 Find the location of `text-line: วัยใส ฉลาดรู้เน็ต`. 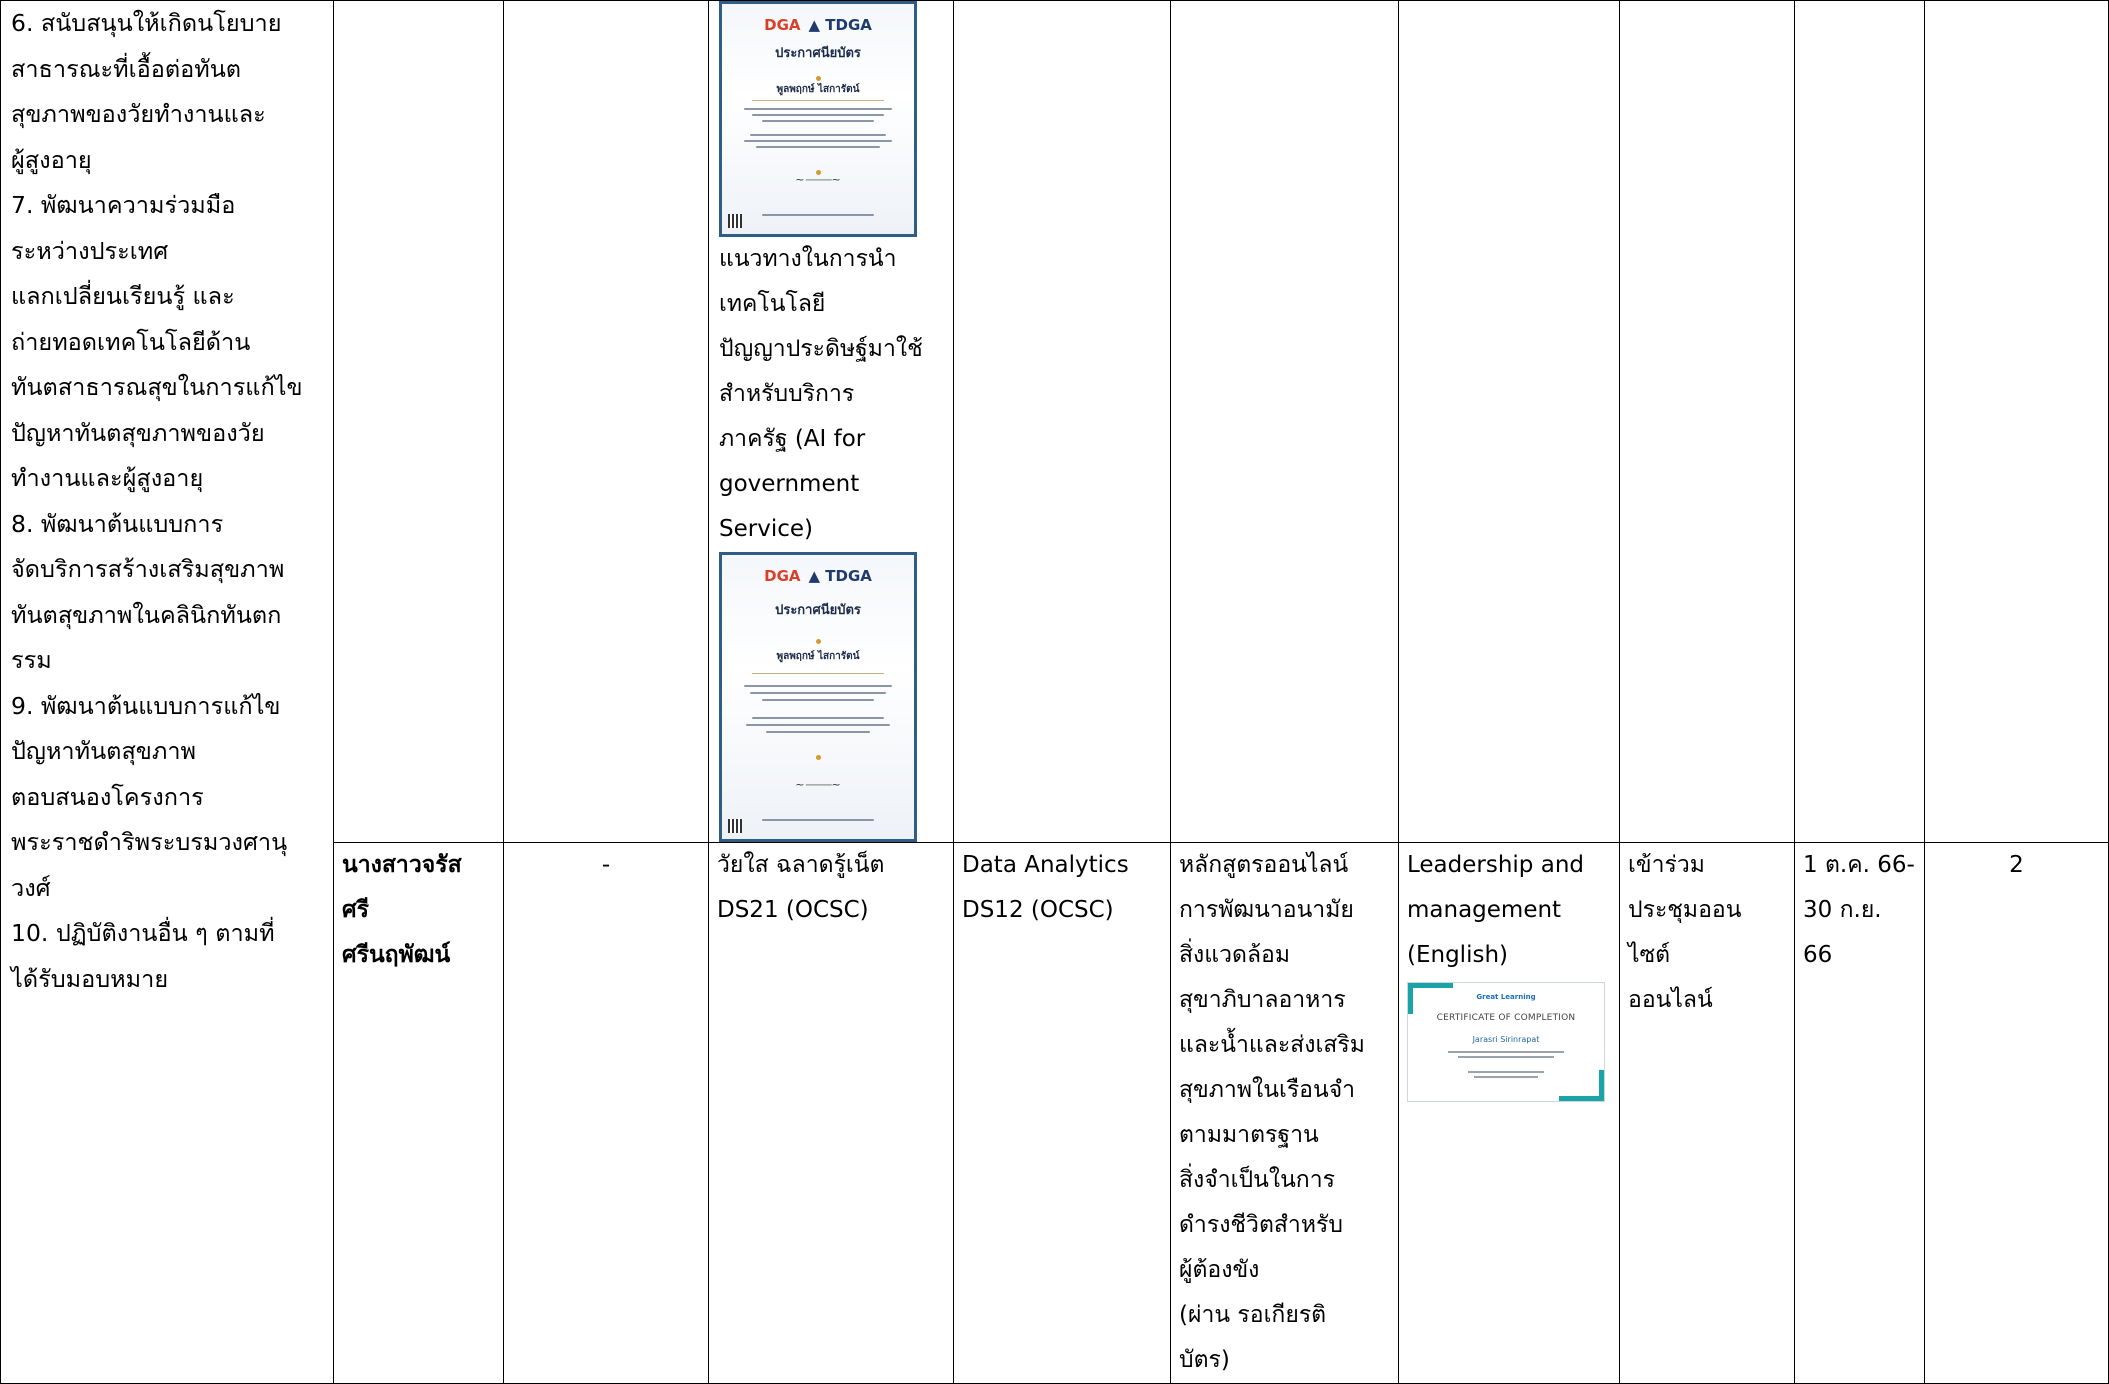

text-line: วัยใส ฉลาดรู้เน็ต is located at coordinates (801, 865).